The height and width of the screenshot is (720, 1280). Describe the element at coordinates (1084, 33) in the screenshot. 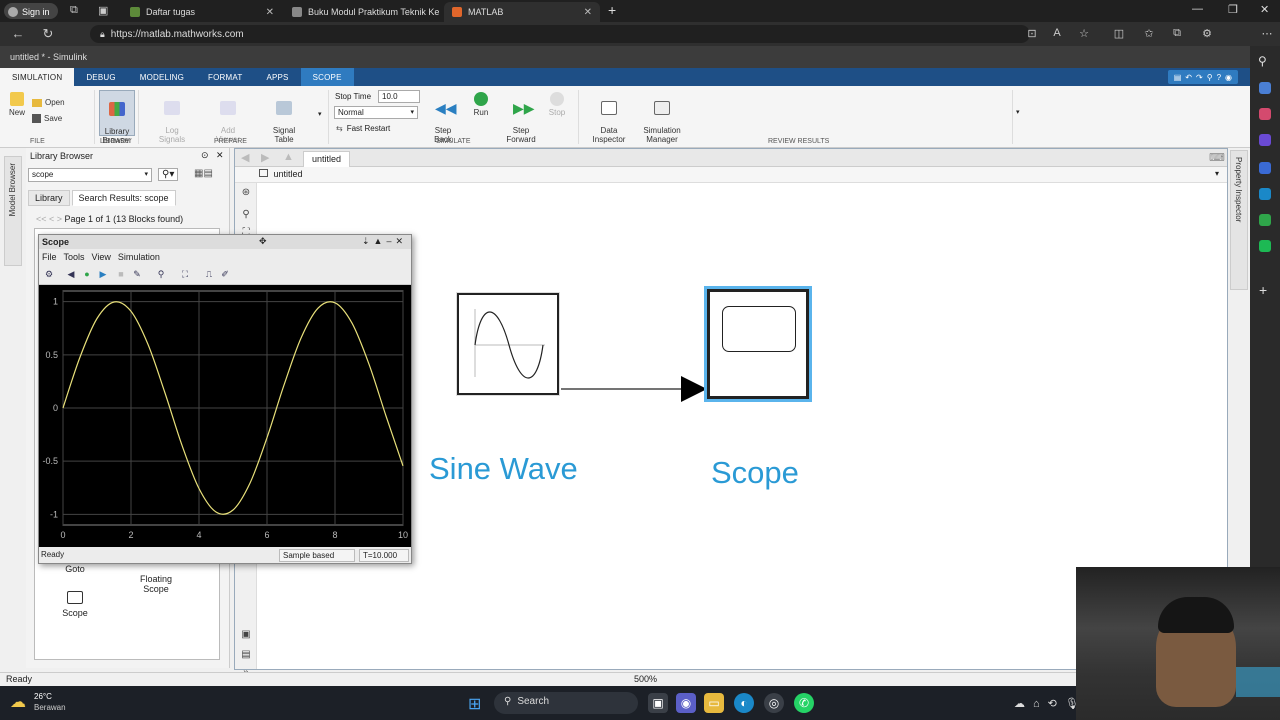

I see `favorite-icon: ☆` at that location.